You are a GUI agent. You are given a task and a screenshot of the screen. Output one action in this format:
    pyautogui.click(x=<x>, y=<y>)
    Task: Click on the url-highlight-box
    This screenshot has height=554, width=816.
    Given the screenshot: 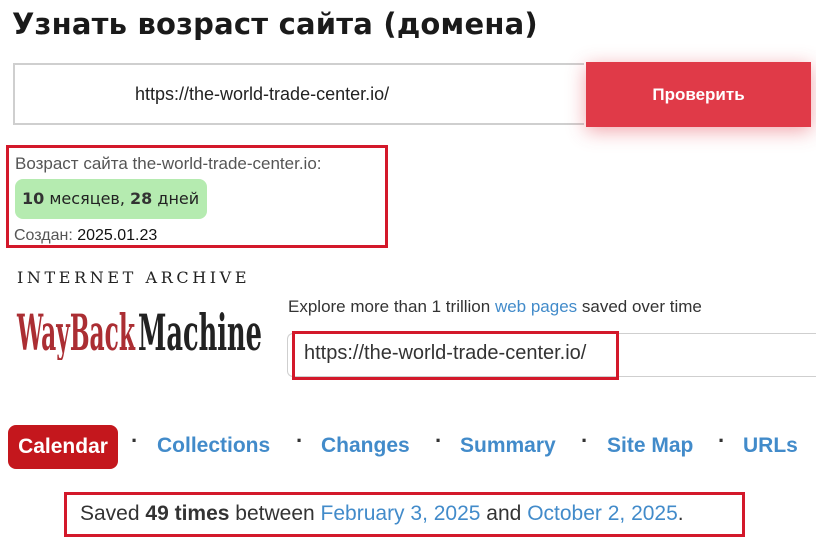 What is the action you would take?
    pyautogui.click(x=455, y=355)
    